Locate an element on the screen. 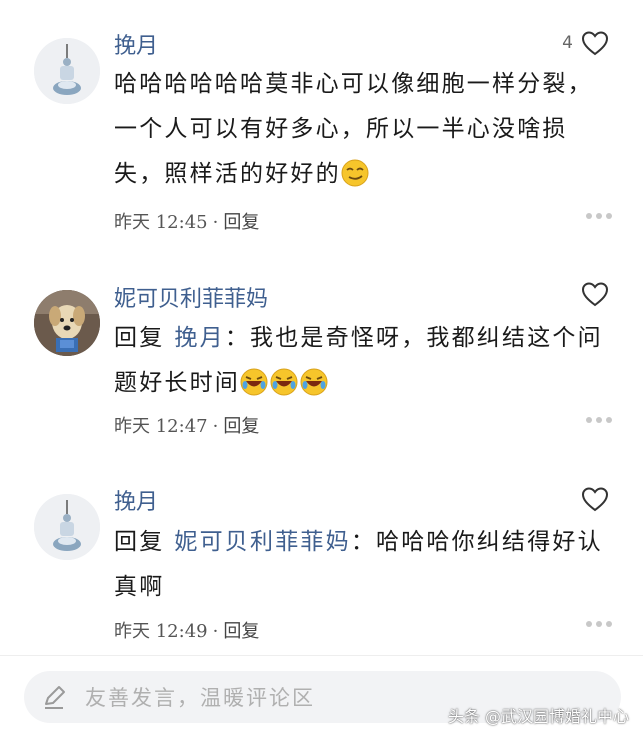 The width and height of the screenshot is (643, 737). avatar-illustration-icon is located at coordinates (67, 527).